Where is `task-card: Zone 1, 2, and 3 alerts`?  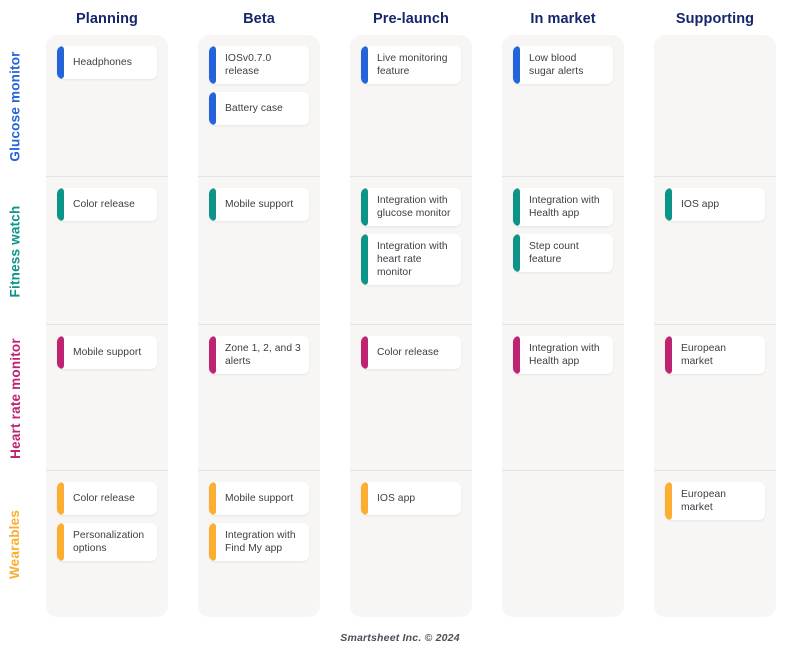 task-card: Zone 1, 2, and 3 alerts is located at coordinates (259, 355).